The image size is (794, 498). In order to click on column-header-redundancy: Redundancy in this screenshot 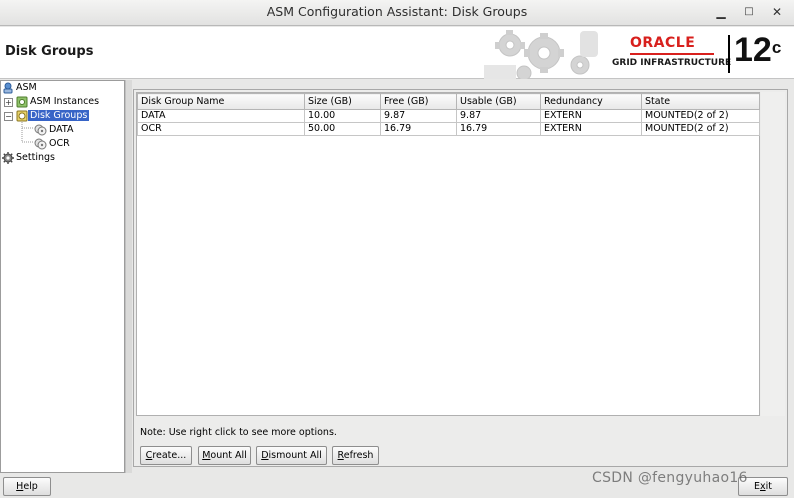, I will do `click(591, 101)`.